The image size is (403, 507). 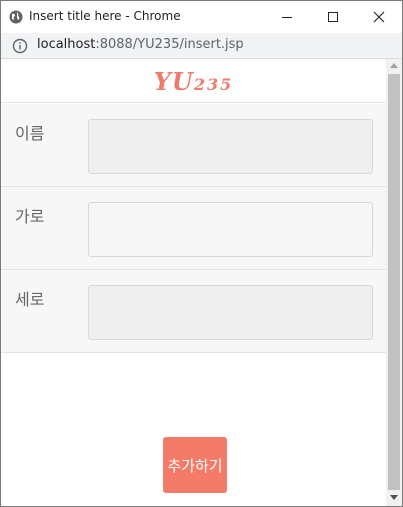 What do you see at coordinates (230, 229) in the screenshot?
I see `width-input` at bounding box center [230, 229].